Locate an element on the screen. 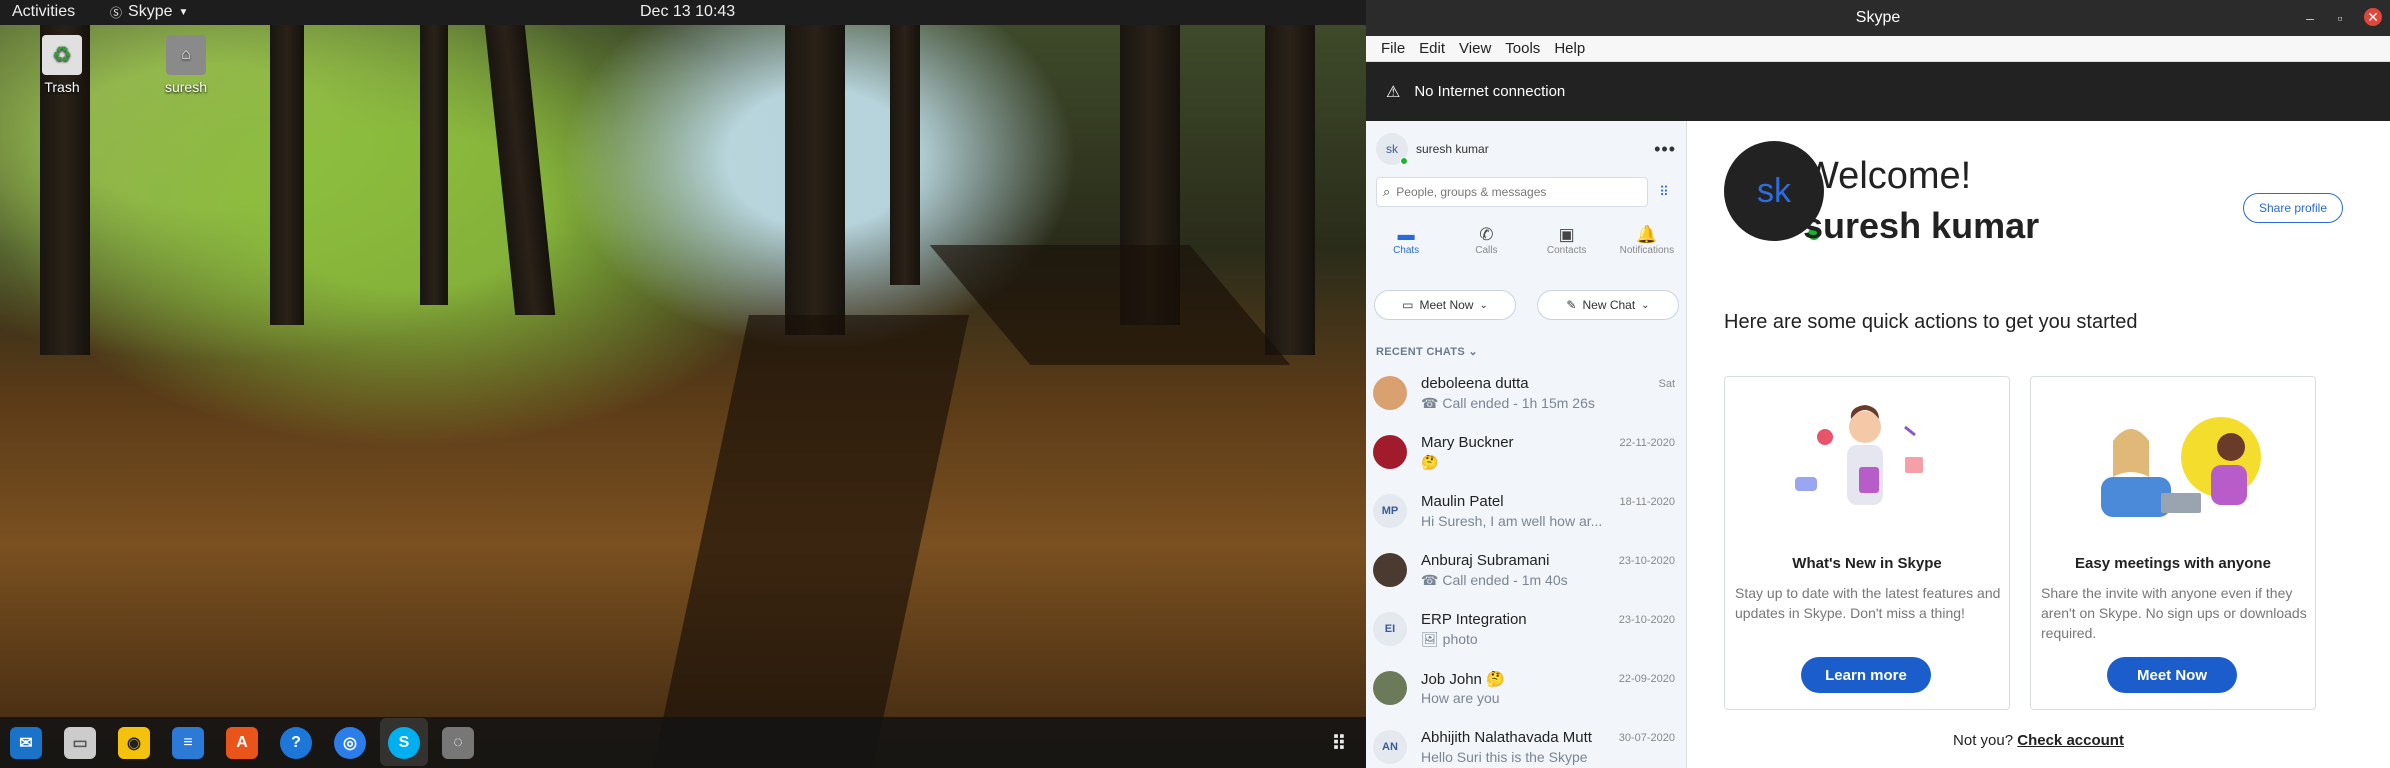 The width and height of the screenshot is (2390, 768). chrome-icon: ◎ is located at coordinates (350, 743).